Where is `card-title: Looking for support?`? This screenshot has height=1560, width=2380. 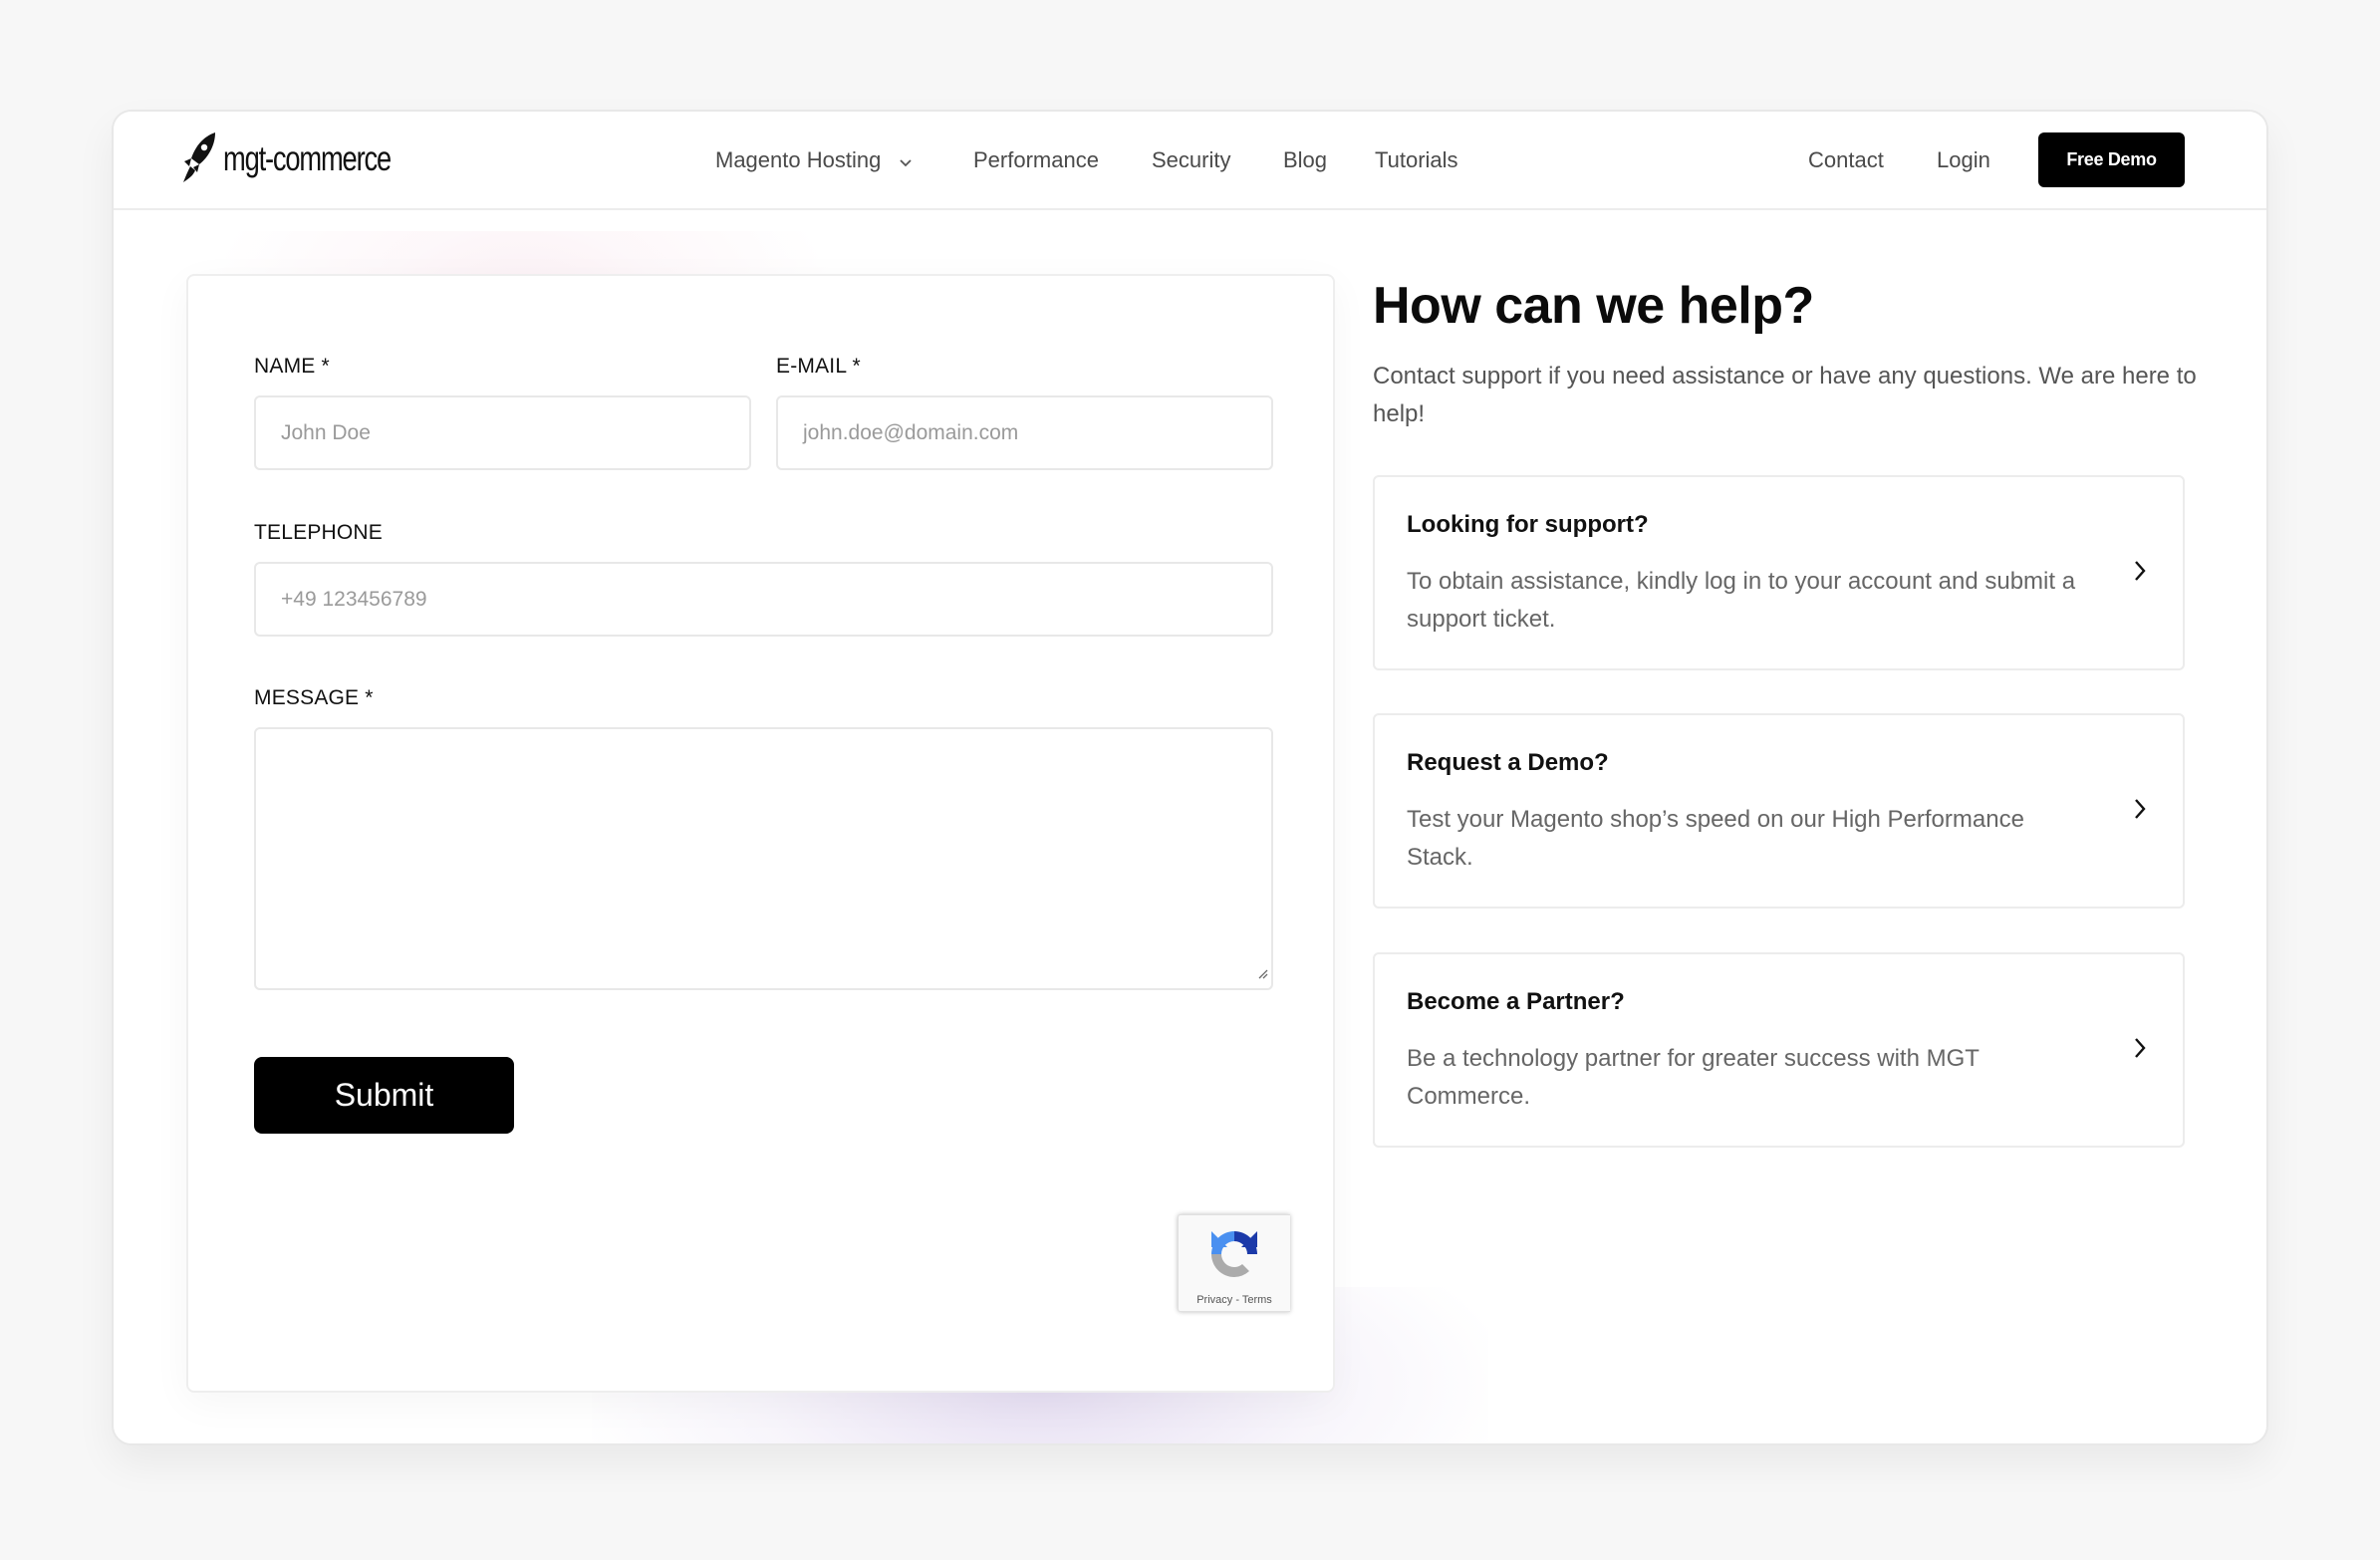
card-title: Looking for support? is located at coordinates (1528, 524).